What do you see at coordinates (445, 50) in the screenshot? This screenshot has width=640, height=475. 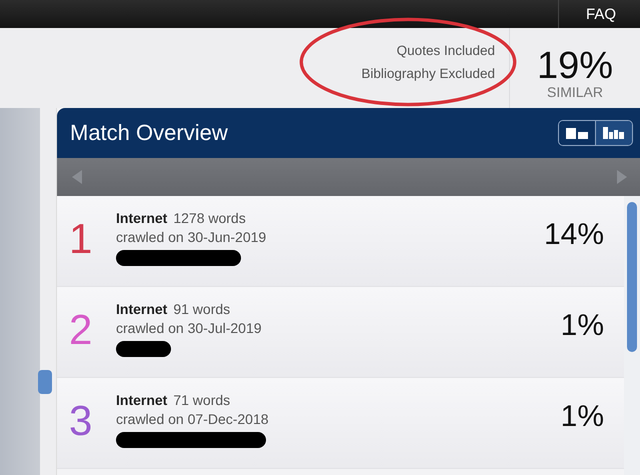 I see `filter-label: Quotes Included` at bounding box center [445, 50].